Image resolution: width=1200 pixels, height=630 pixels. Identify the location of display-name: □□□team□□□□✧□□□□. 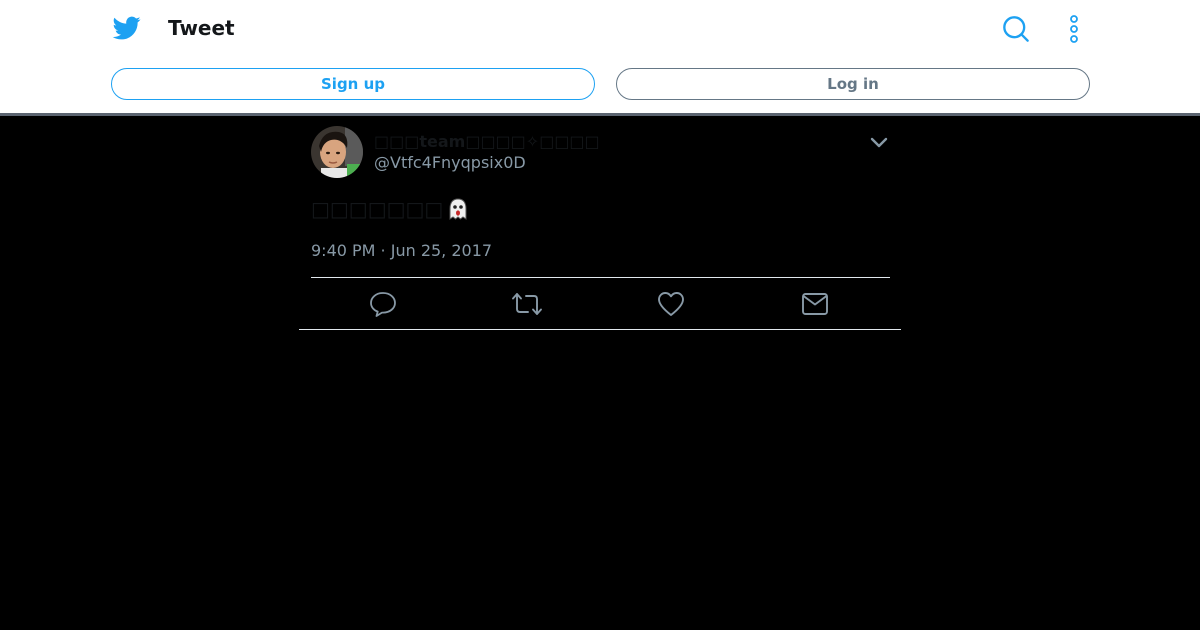
(487, 141).